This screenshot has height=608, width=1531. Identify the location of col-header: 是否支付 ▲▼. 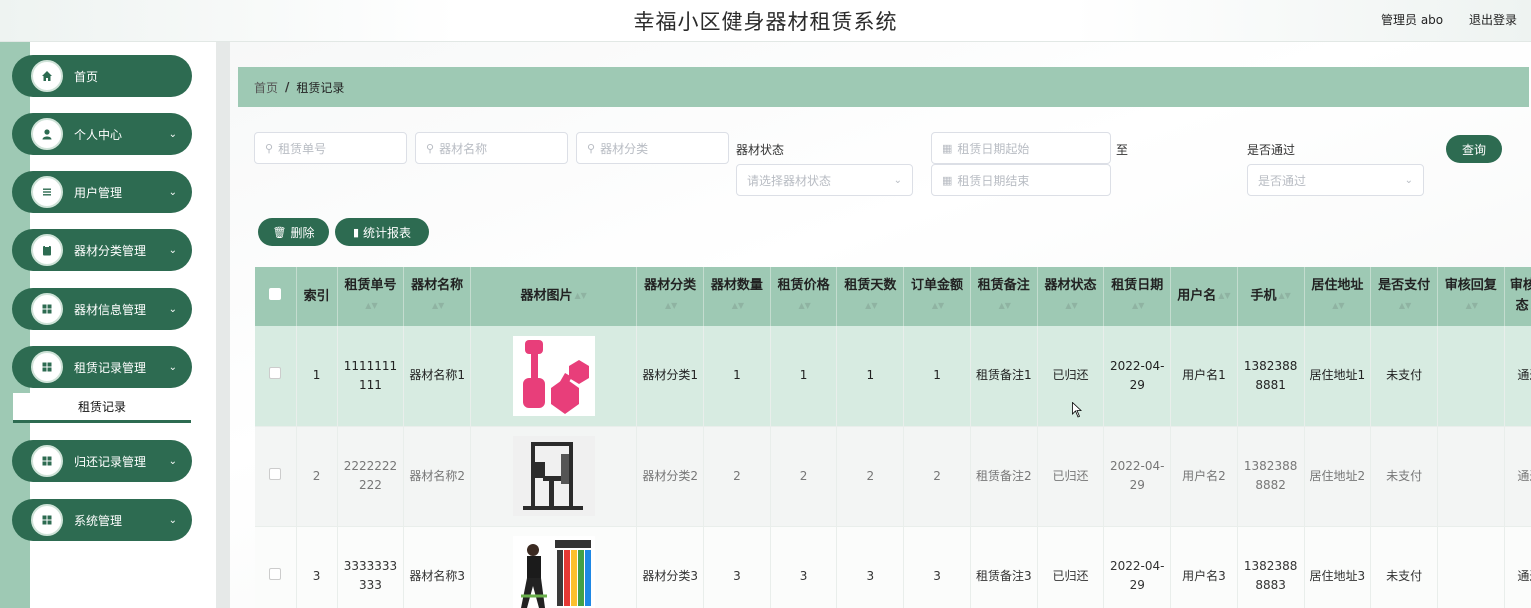
(1404, 296).